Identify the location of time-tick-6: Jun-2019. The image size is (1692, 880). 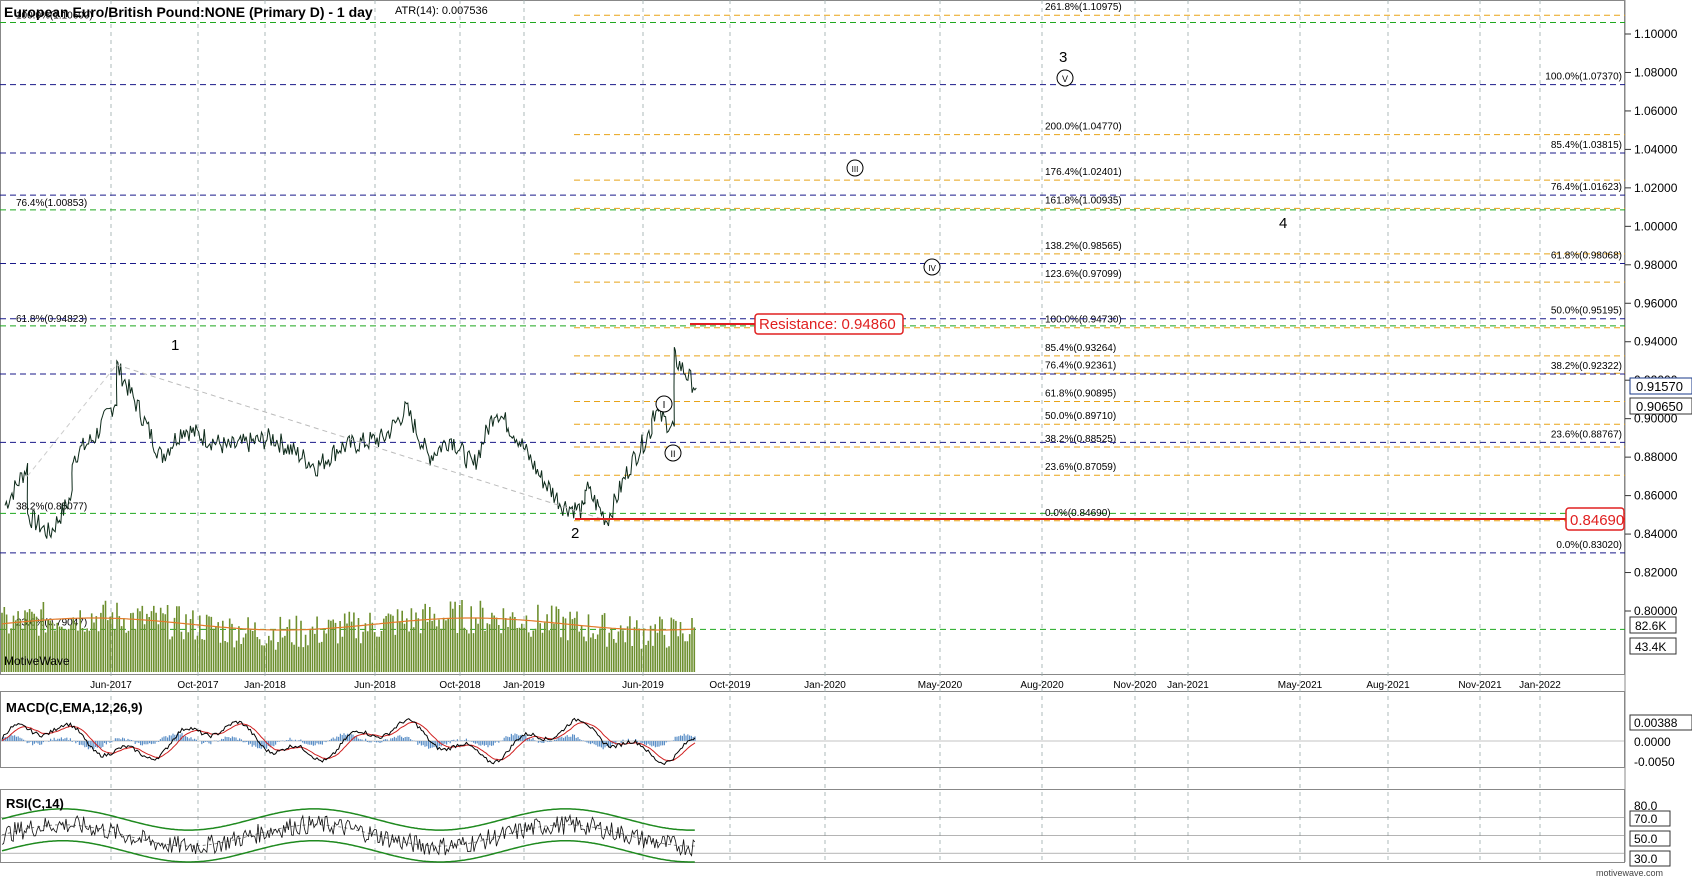
(643, 685).